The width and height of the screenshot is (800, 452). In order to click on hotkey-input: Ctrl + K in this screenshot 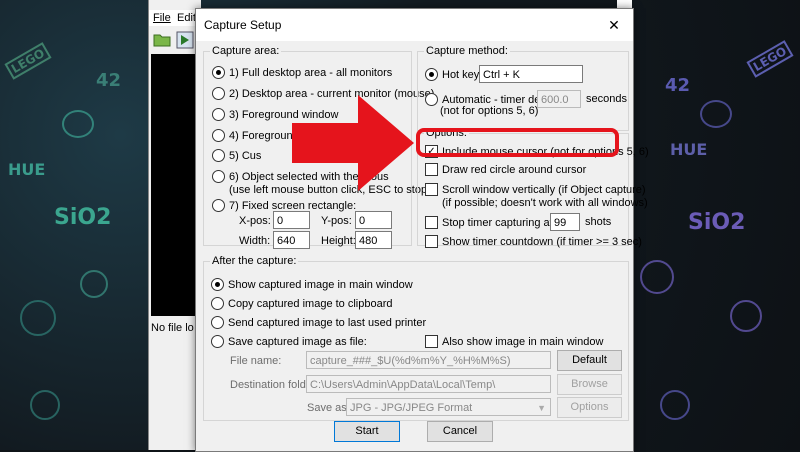, I will do `click(531, 74)`.